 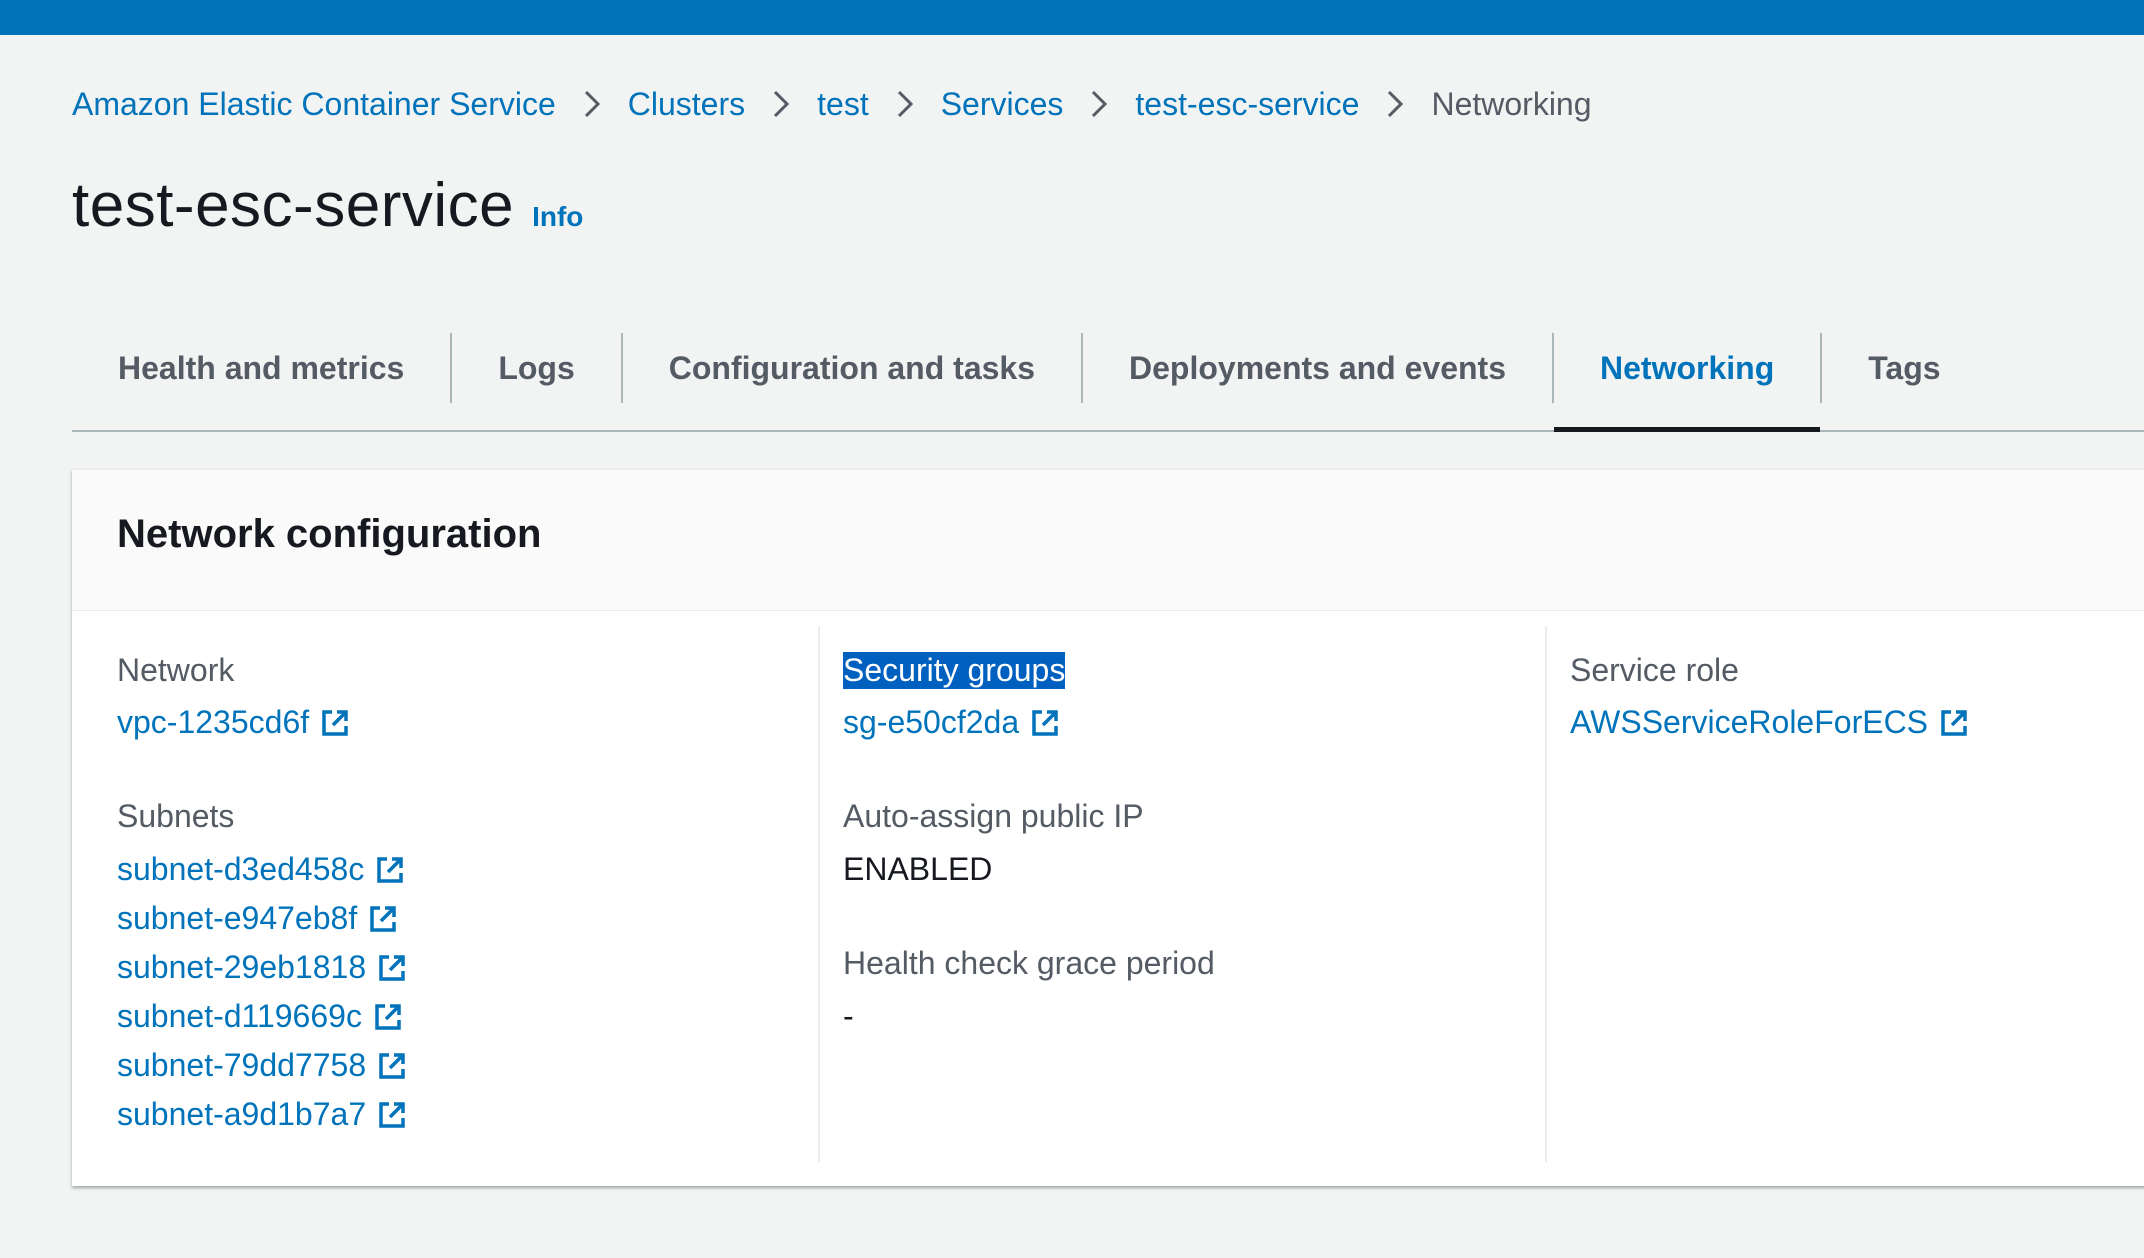 What do you see at coordinates (843, 104) in the screenshot?
I see `breadcrumb-cluster-test: test` at bounding box center [843, 104].